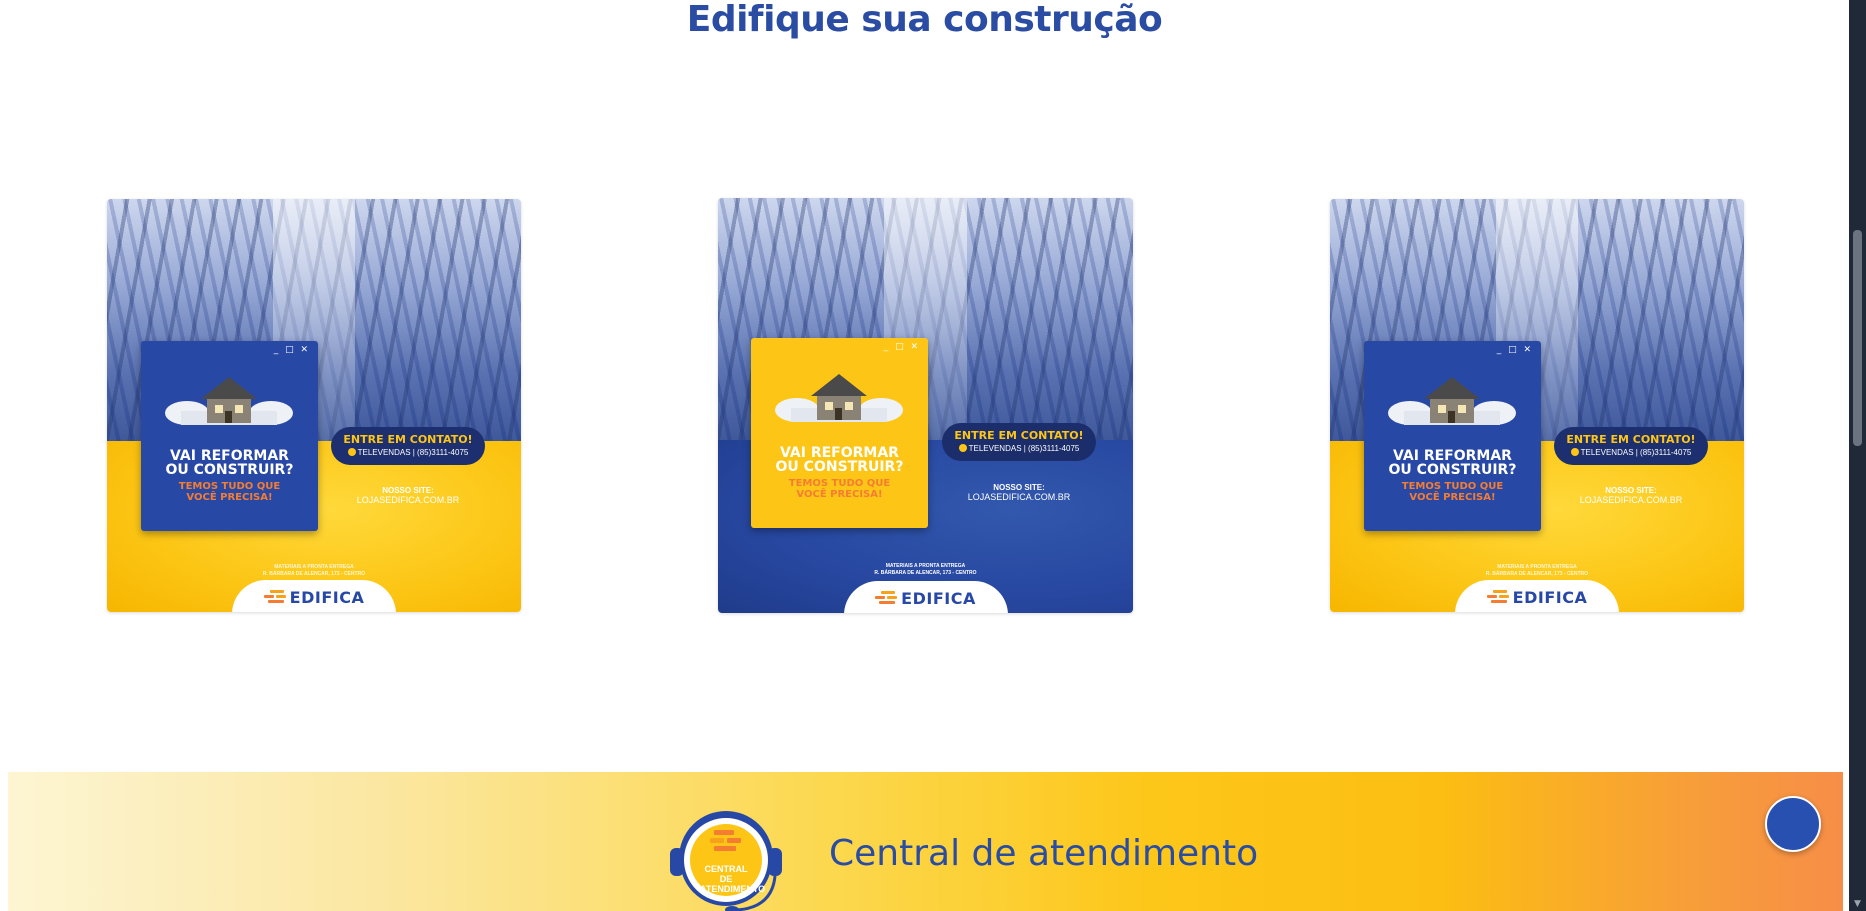 The height and width of the screenshot is (911, 1866). Describe the element at coordinates (1857, 904) in the screenshot. I see `scroll-down-arrow-icon: ▼` at that location.